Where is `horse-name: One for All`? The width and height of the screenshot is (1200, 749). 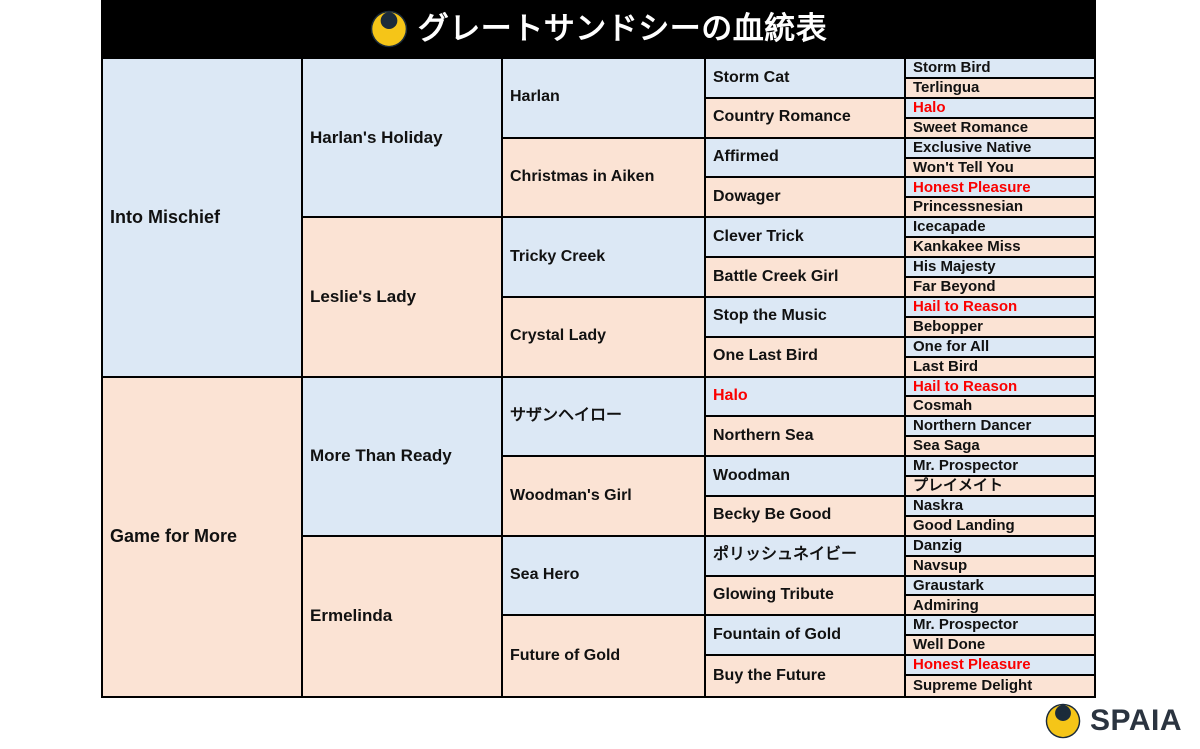
horse-name: One for All is located at coordinates (951, 346).